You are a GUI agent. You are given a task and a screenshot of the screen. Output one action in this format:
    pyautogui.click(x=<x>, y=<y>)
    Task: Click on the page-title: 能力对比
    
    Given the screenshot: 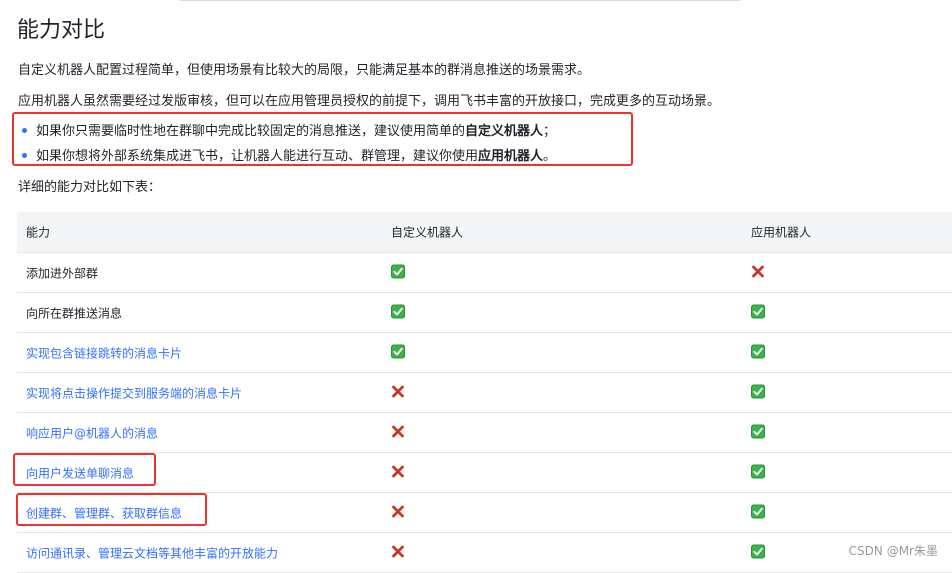 What is the action you would take?
    pyautogui.click(x=61, y=30)
    